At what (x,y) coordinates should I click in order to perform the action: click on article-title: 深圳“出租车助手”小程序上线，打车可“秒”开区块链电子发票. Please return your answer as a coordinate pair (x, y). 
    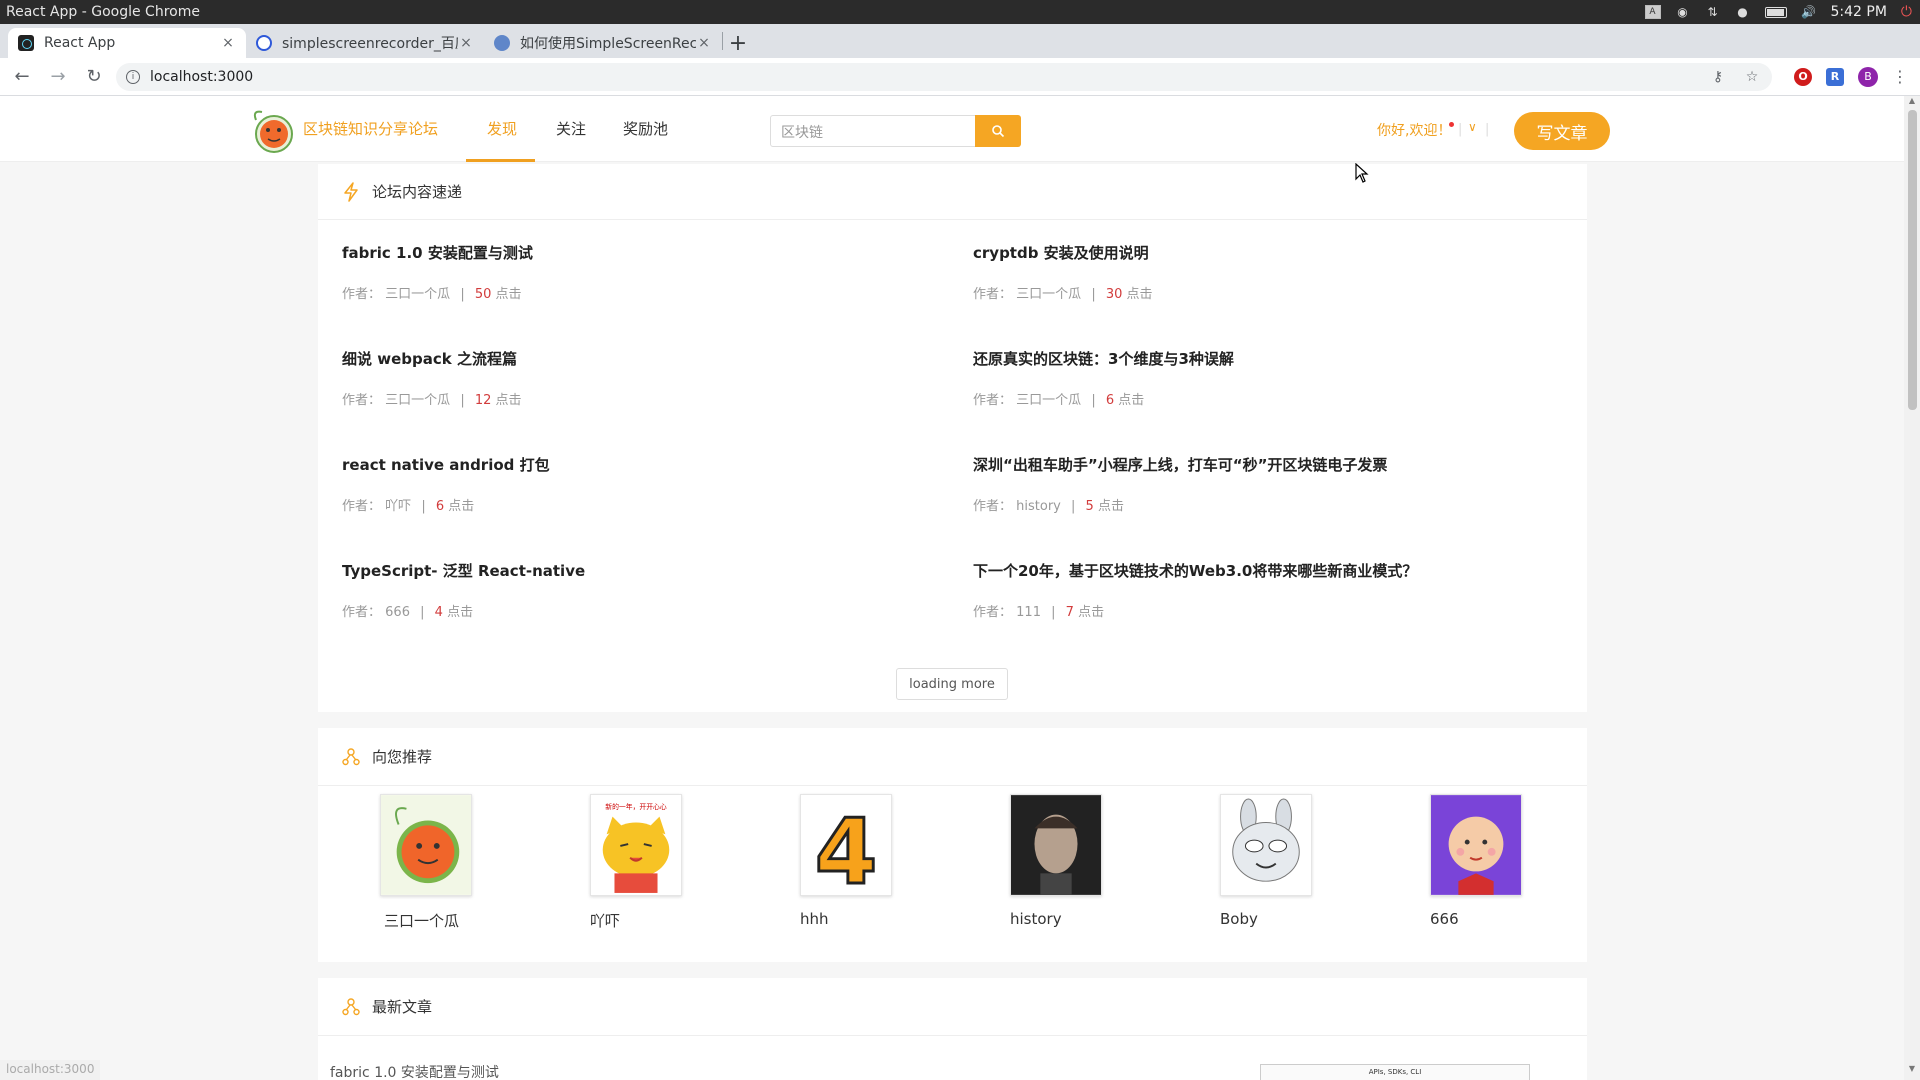
    Looking at the image, I should click on (1273, 464).